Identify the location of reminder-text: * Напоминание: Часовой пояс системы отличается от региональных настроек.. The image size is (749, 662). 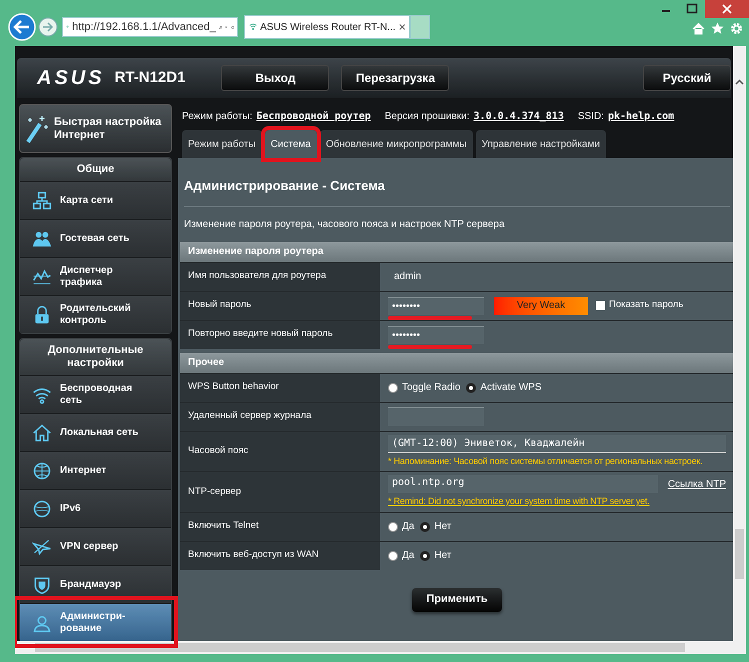
(546, 461).